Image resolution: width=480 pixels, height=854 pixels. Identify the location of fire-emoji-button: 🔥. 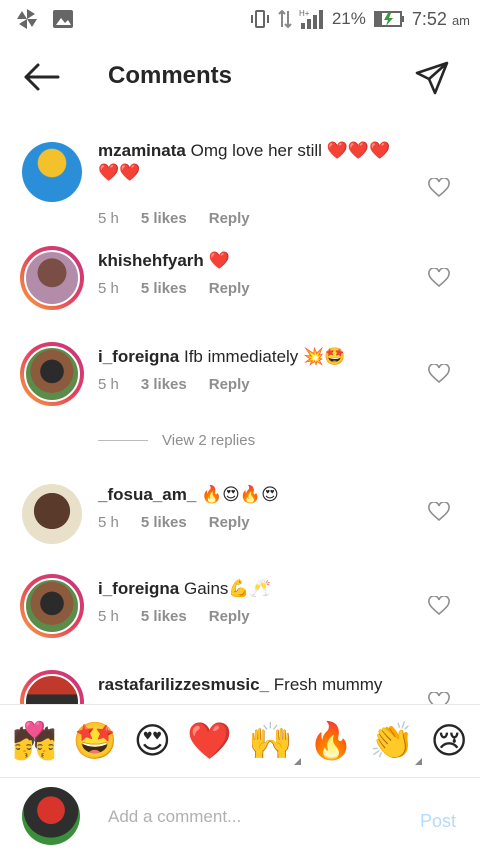
(331, 741).